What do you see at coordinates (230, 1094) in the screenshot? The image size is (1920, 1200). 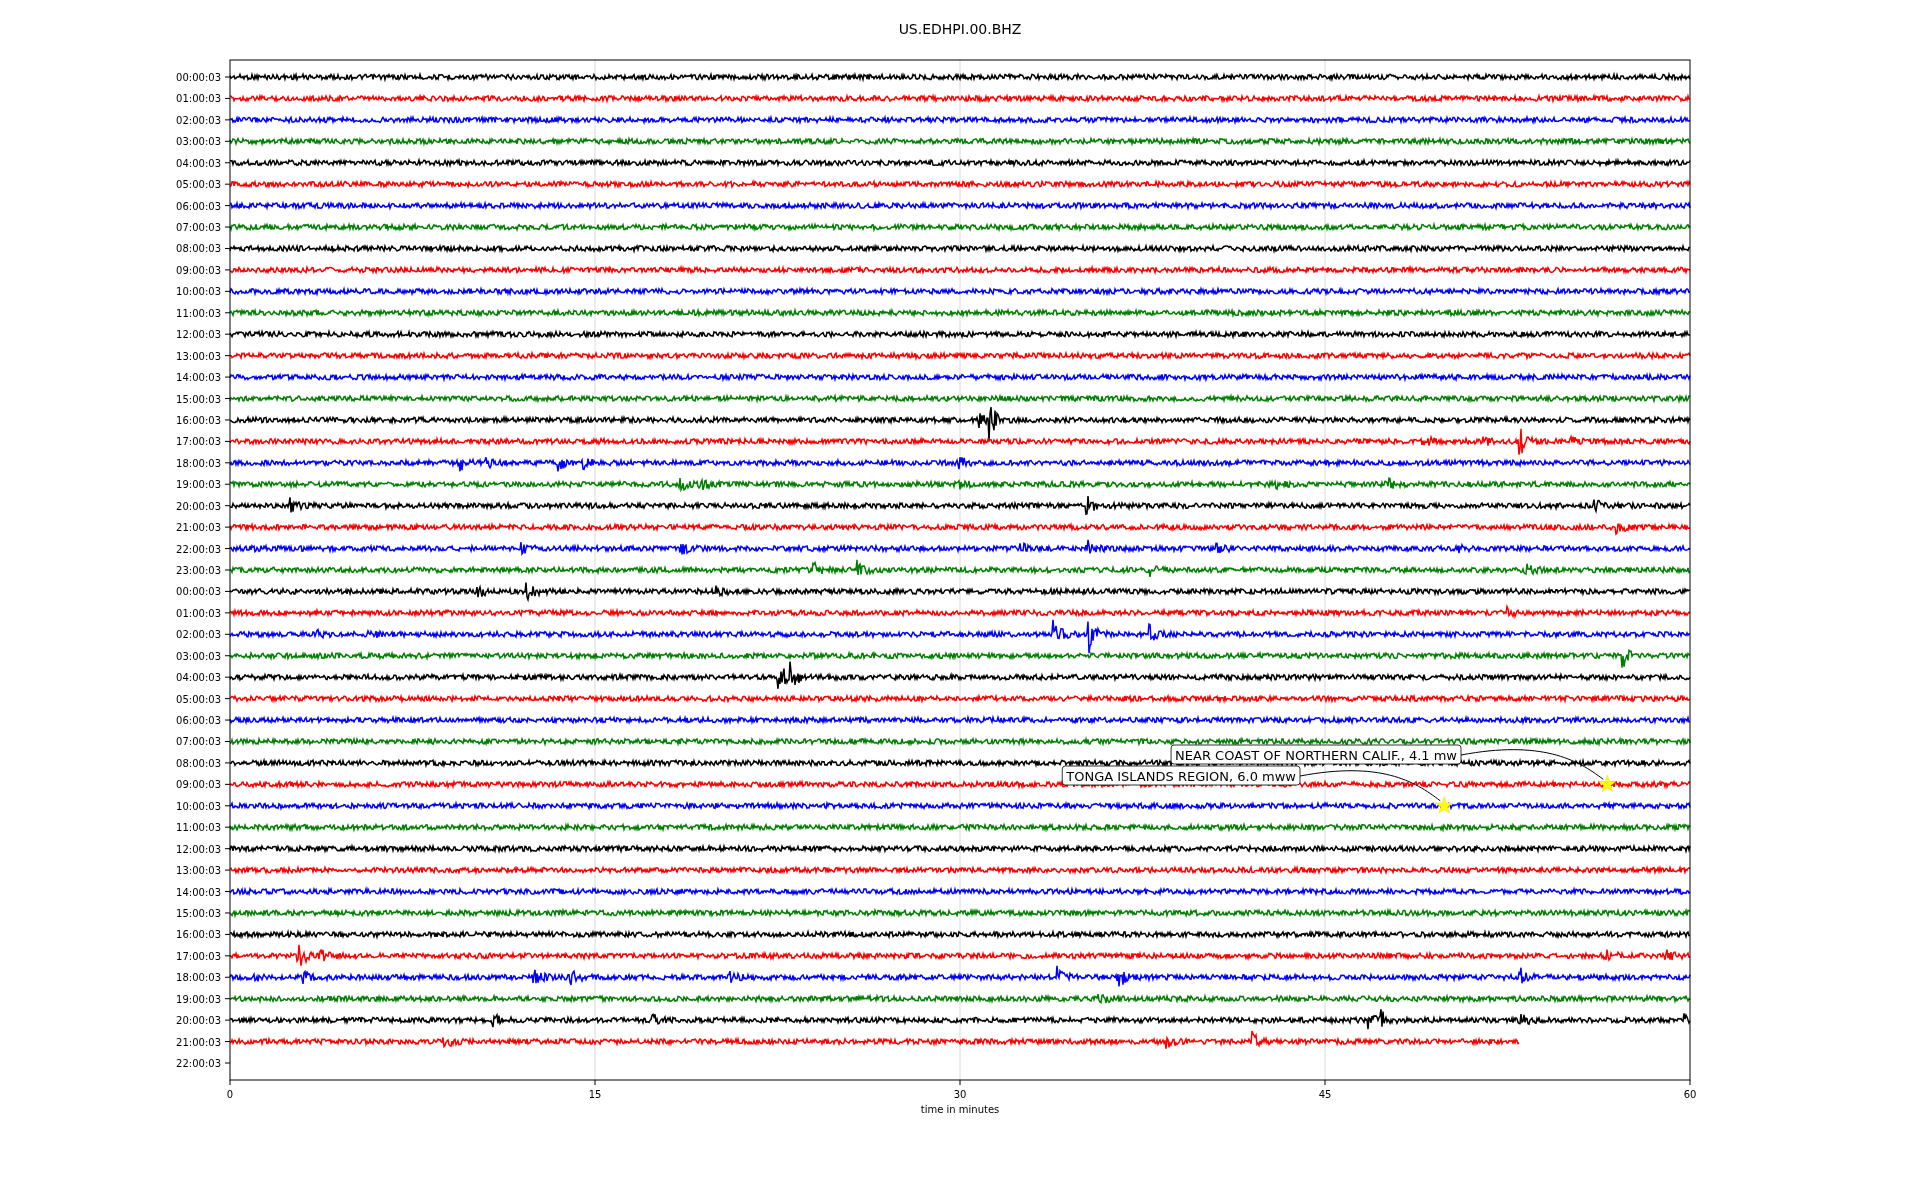 I see `tick-label: 0` at bounding box center [230, 1094].